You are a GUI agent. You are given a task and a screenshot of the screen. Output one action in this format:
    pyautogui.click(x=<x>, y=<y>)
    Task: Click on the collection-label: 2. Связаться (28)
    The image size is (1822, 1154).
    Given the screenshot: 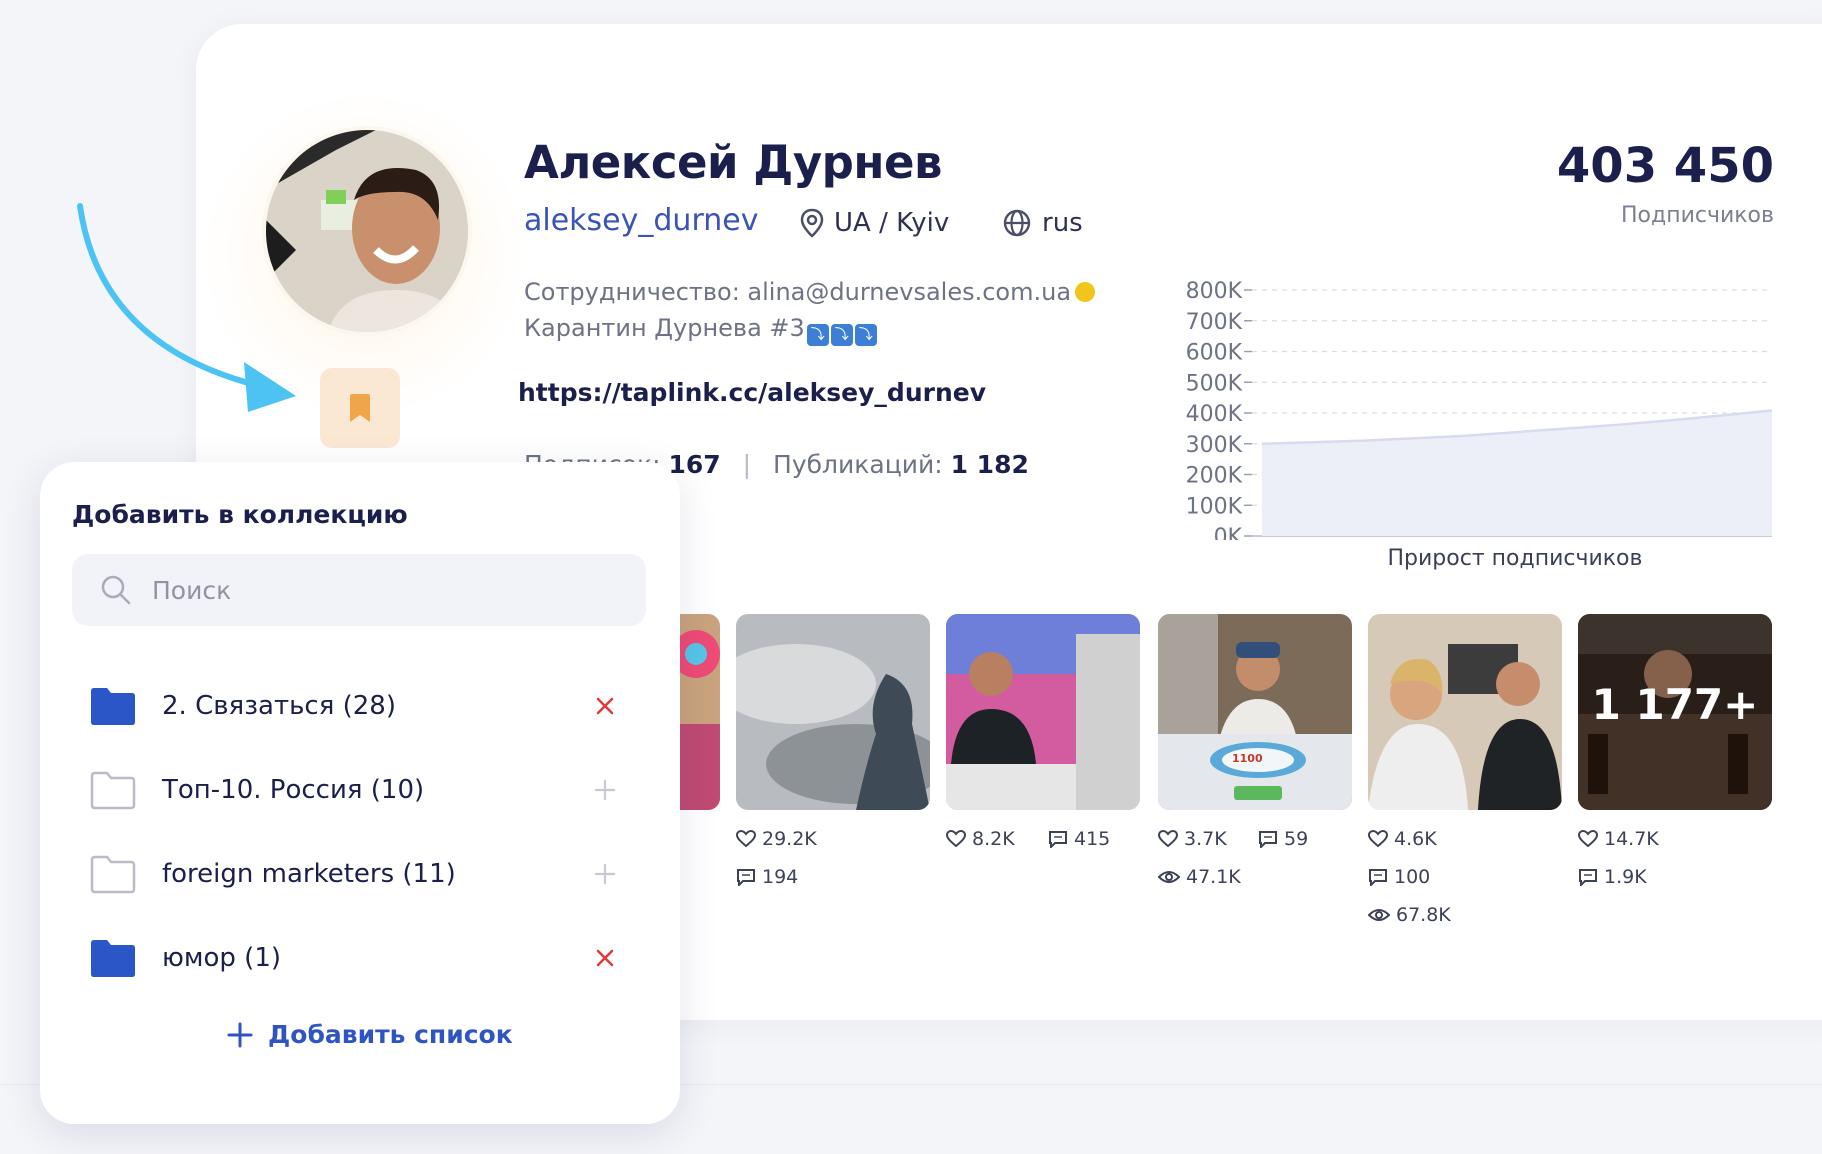 What is the action you would take?
    pyautogui.click(x=279, y=706)
    